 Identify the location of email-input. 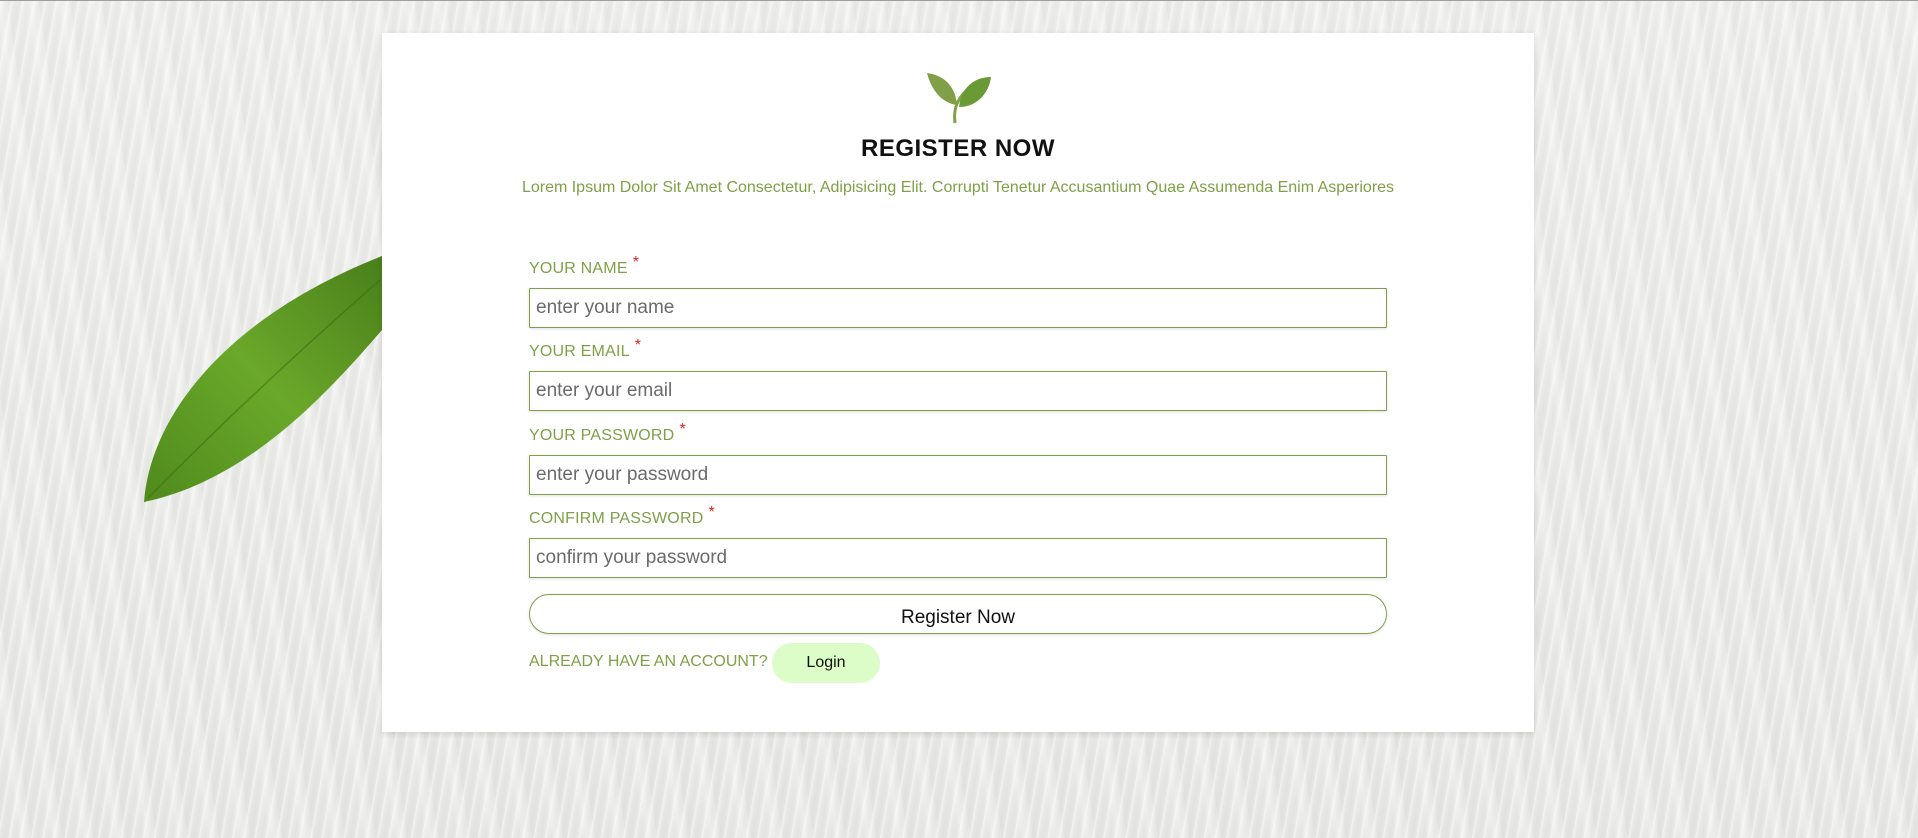
(958, 391).